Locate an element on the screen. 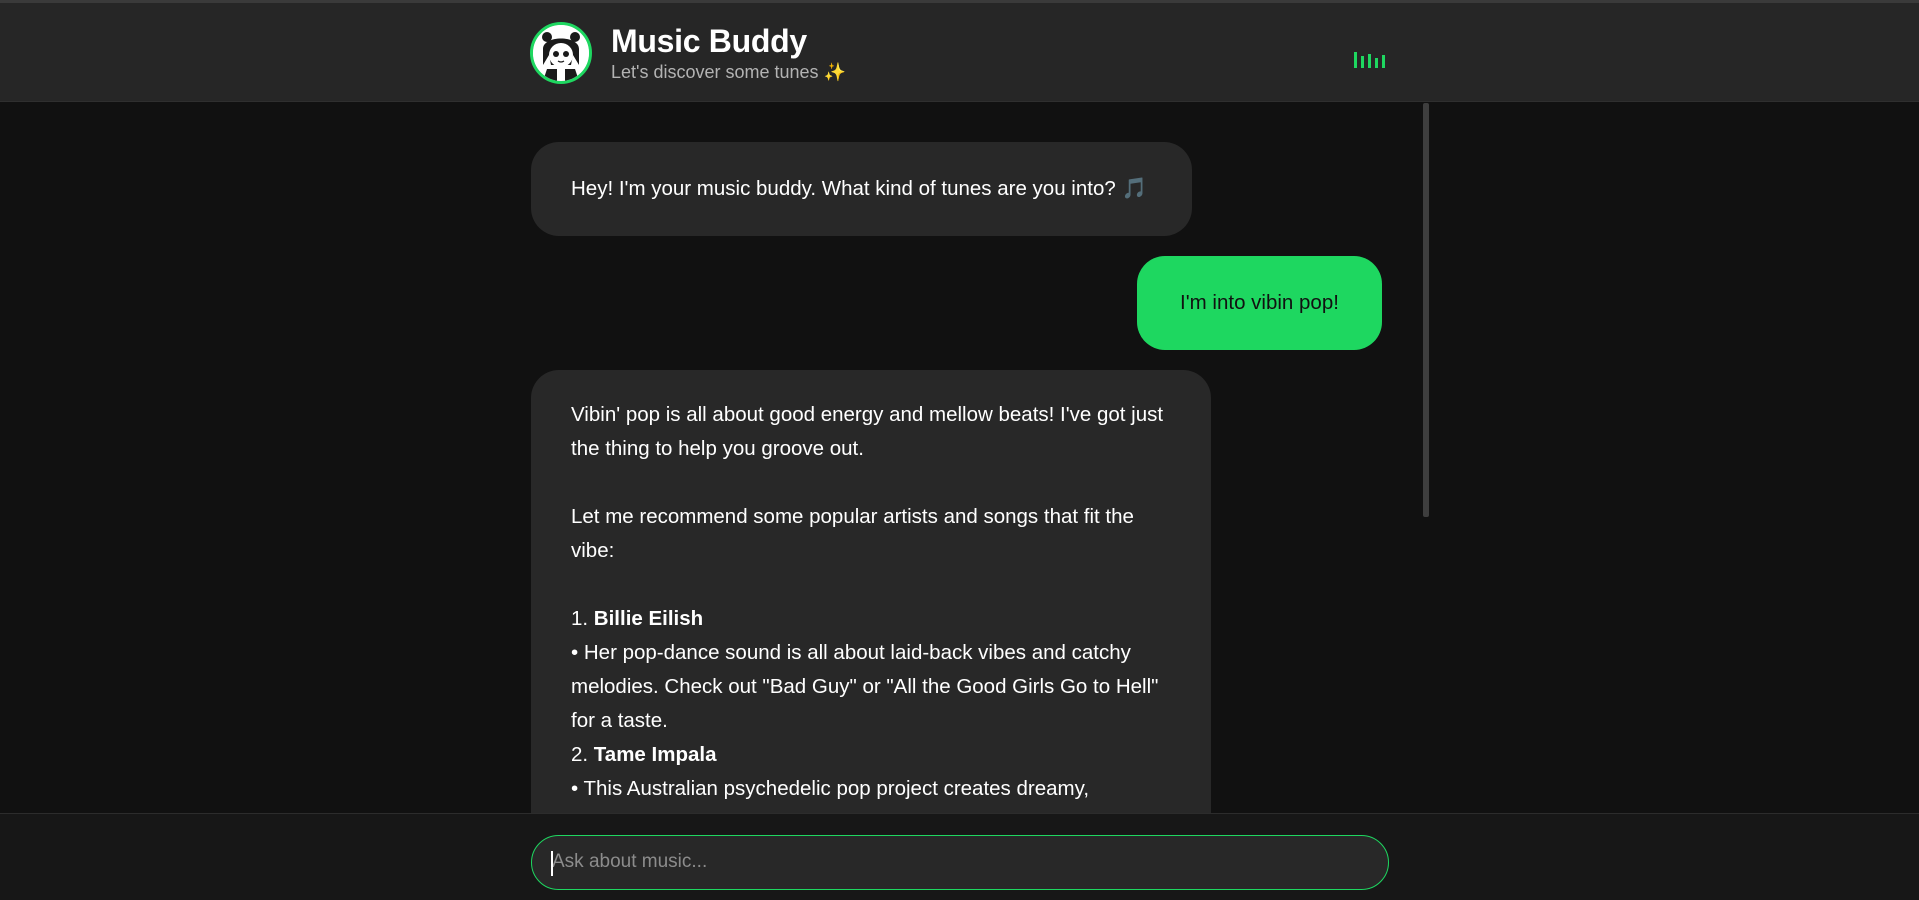  message-input-container is located at coordinates (960, 862).